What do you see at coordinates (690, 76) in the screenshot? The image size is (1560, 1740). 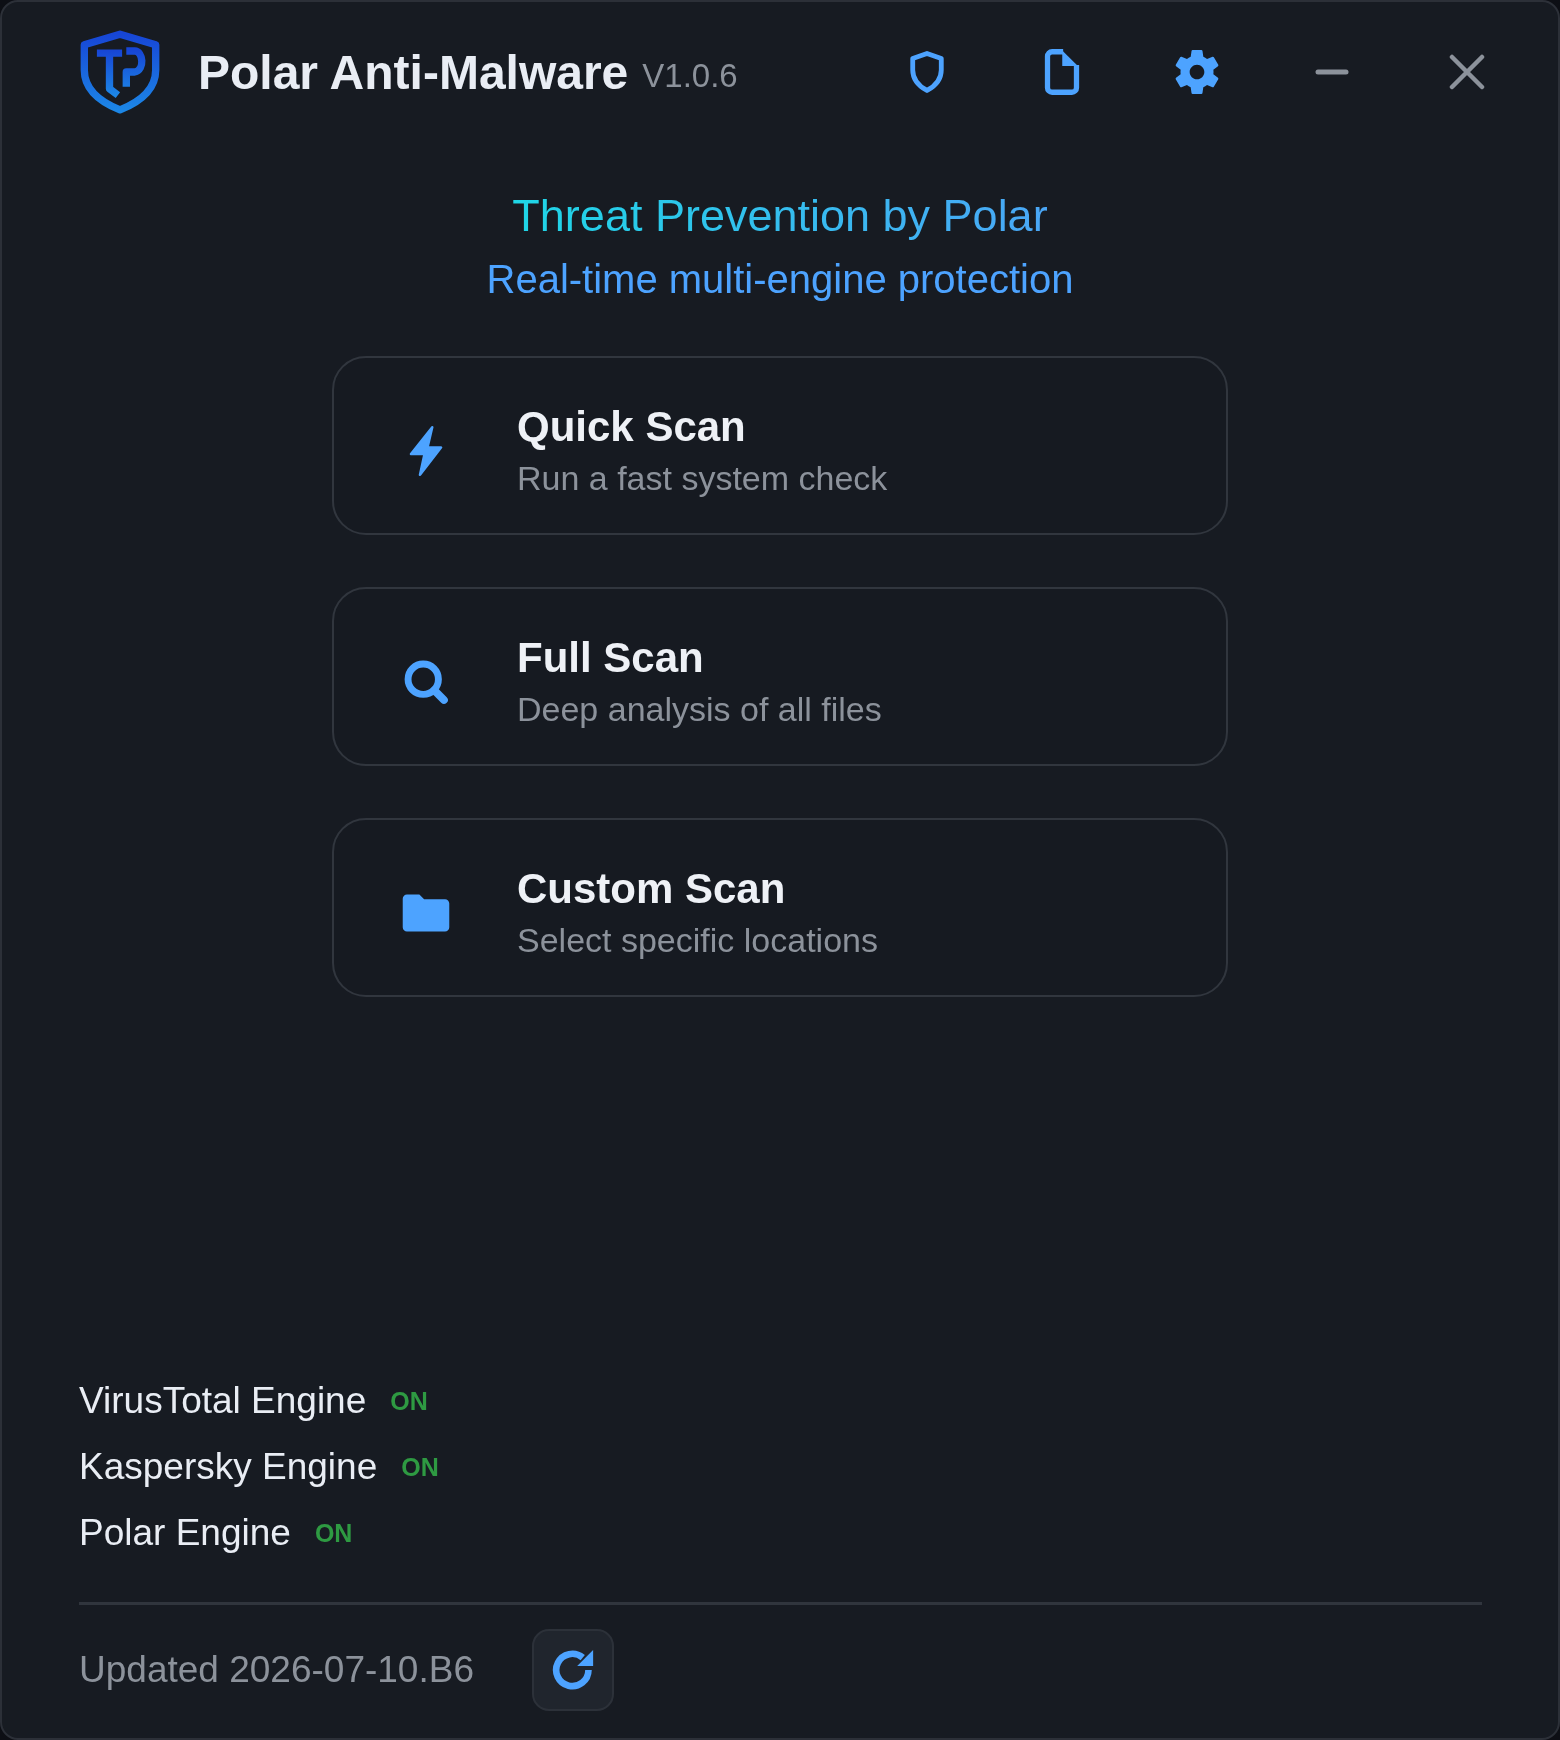 I see `version-label: V1.0.6` at bounding box center [690, 76].